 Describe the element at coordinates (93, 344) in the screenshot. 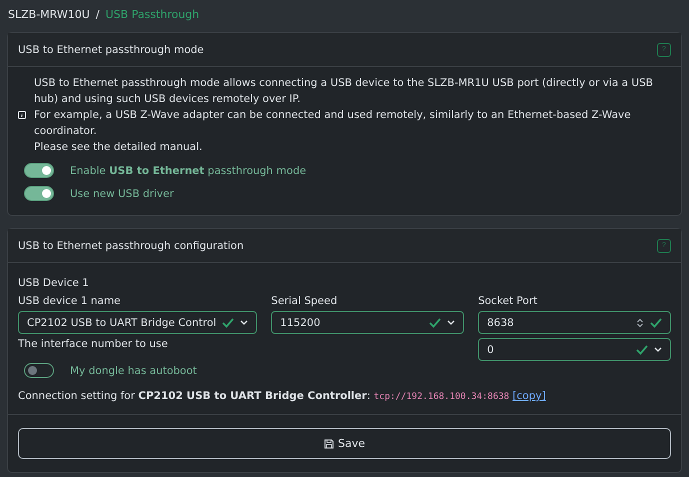

I see `field-label: The interface number to use` at that location.